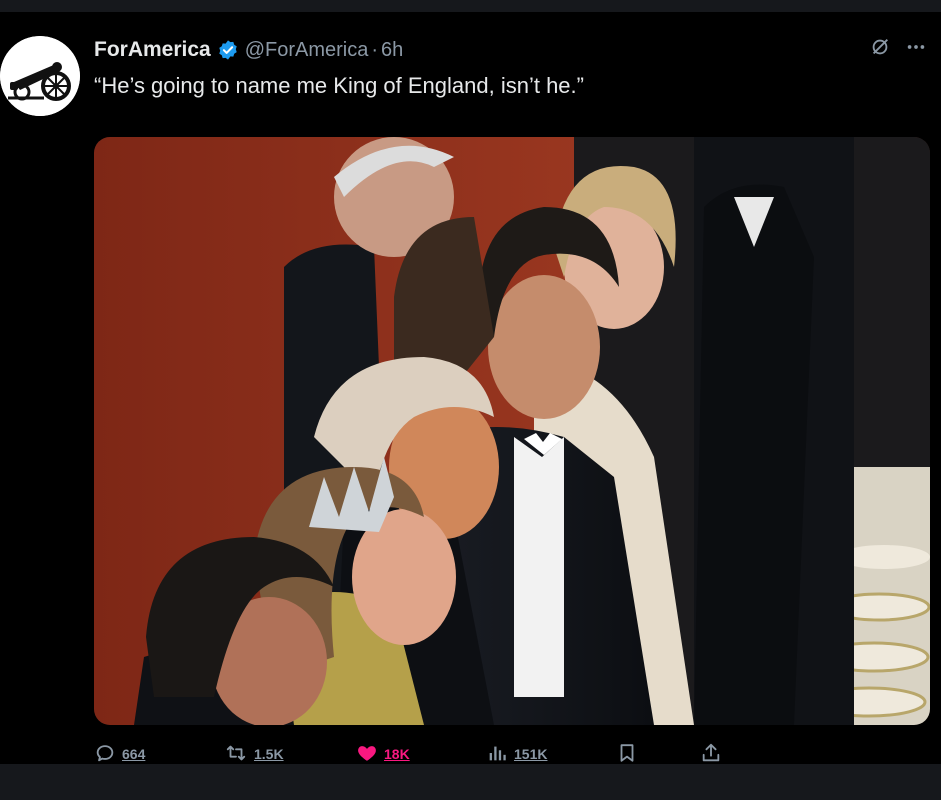 The height and width of the screenshot is (800, 941). I want to click on display-name: ForAmerica, so click(152, 50).